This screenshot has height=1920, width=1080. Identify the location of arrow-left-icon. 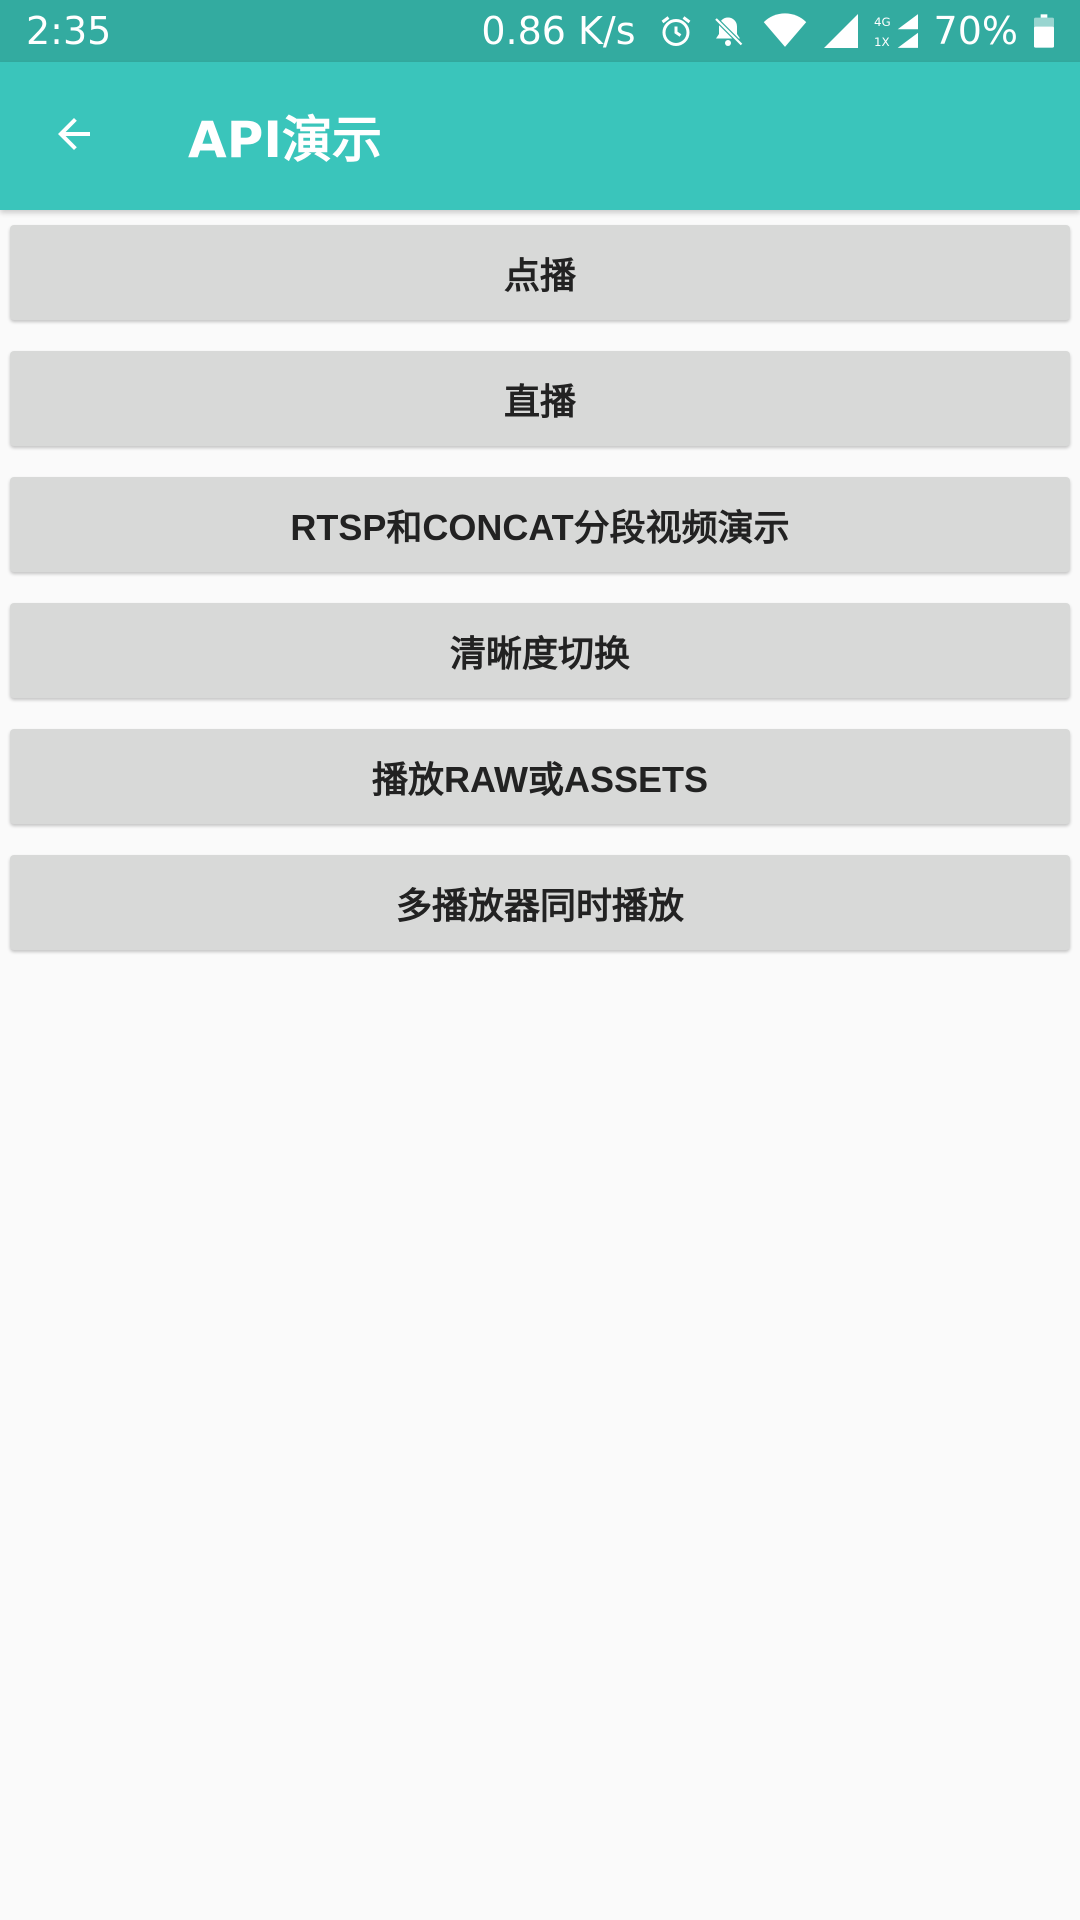
(74, 136).